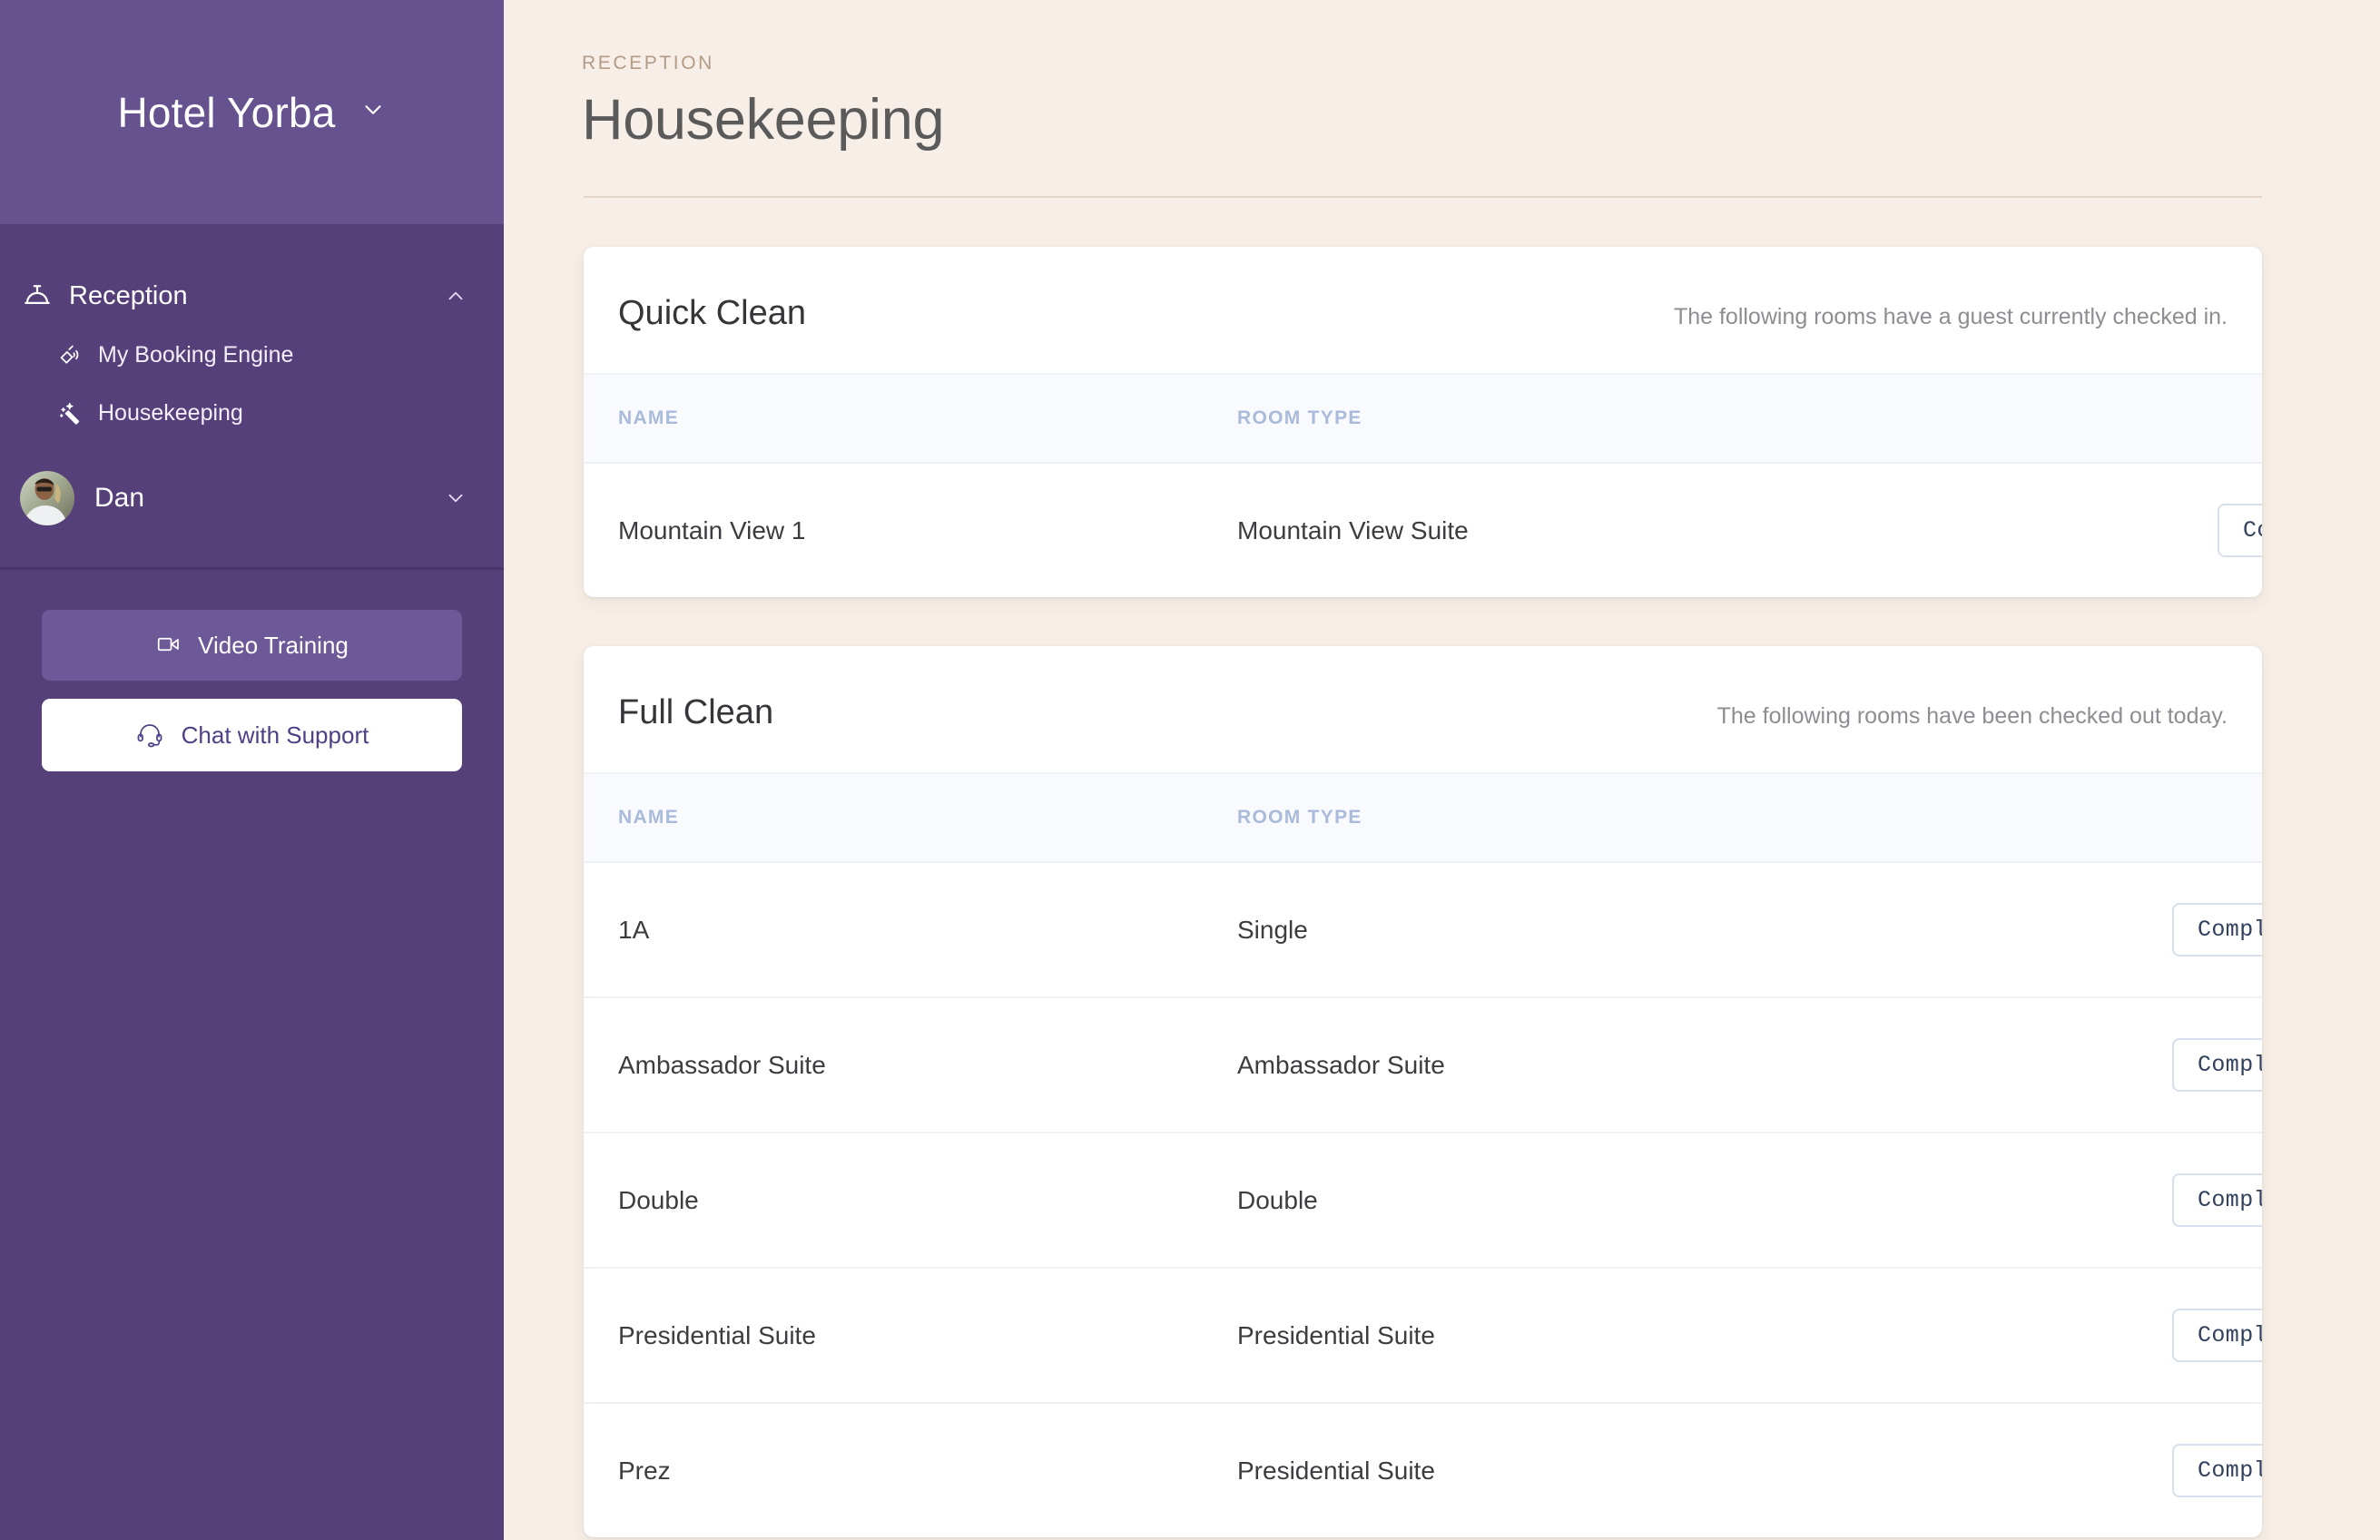 Image resolution: width=2380 pixels, height=1540 pixels. Describe the element at coordinates (1704, 930) in the screenshot. I see `cell-room-type: Single` at that location.